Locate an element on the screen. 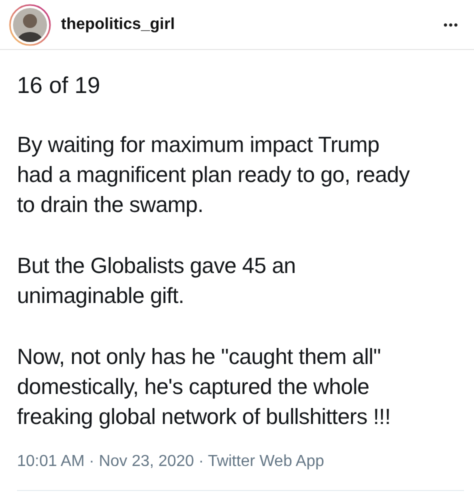  thread-position: 16 of 19 is located at coordinates (59, 85).